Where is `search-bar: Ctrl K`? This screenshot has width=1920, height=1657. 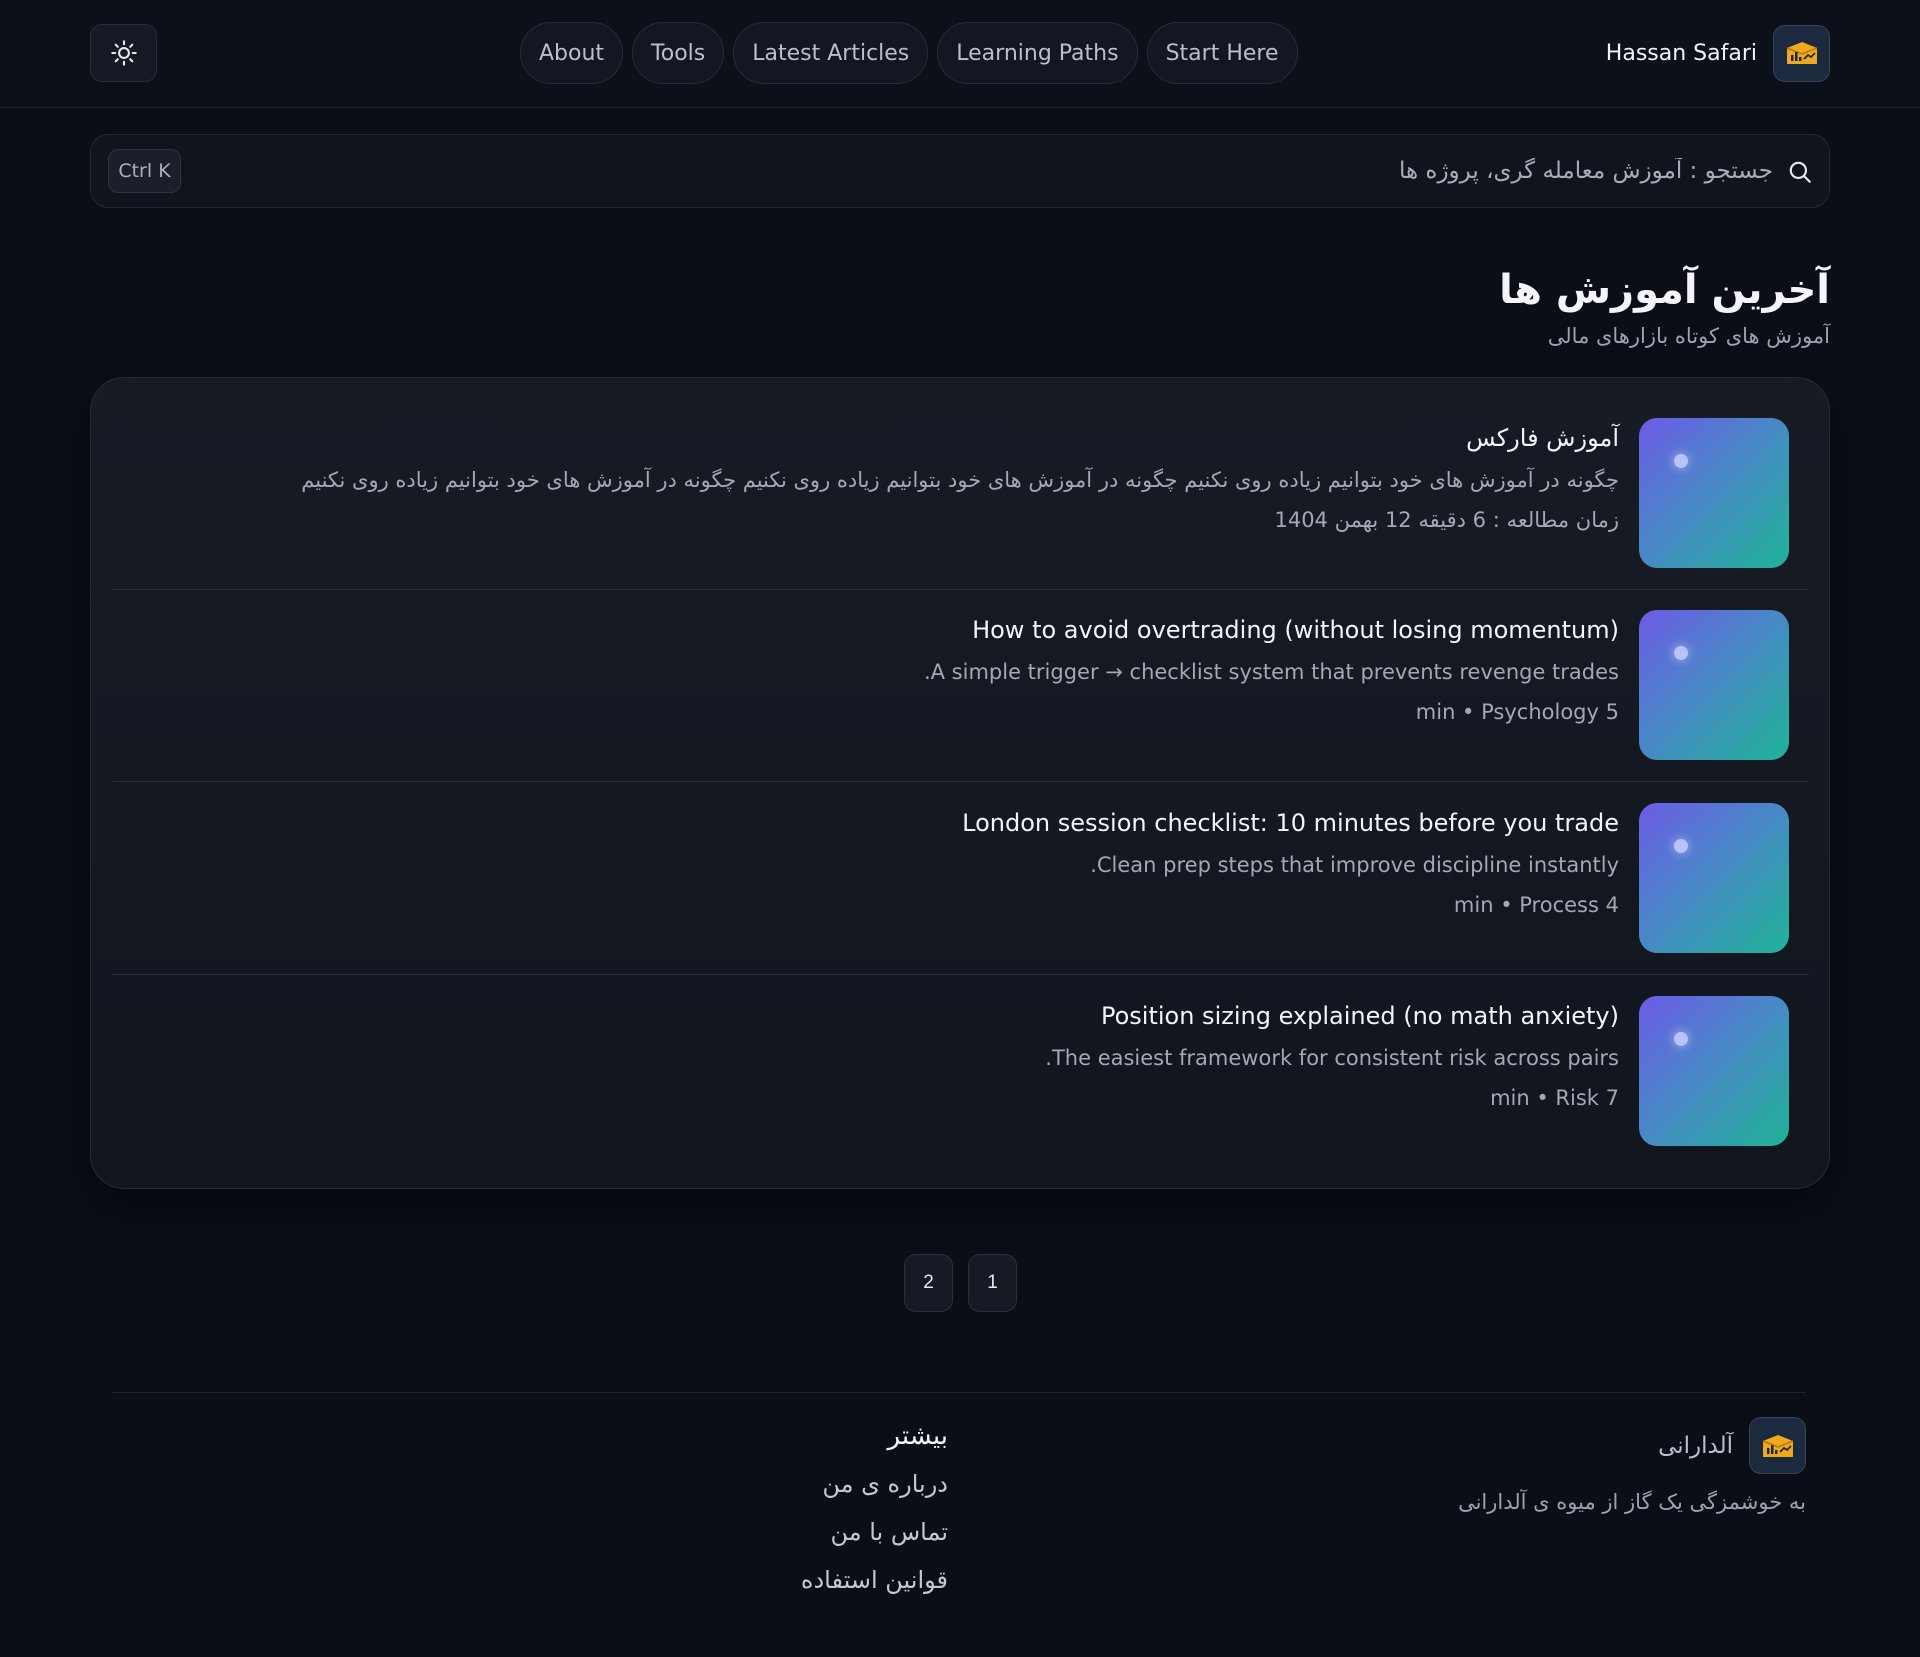 search-bar: Ctrl K is located at coordinates (960, 171).